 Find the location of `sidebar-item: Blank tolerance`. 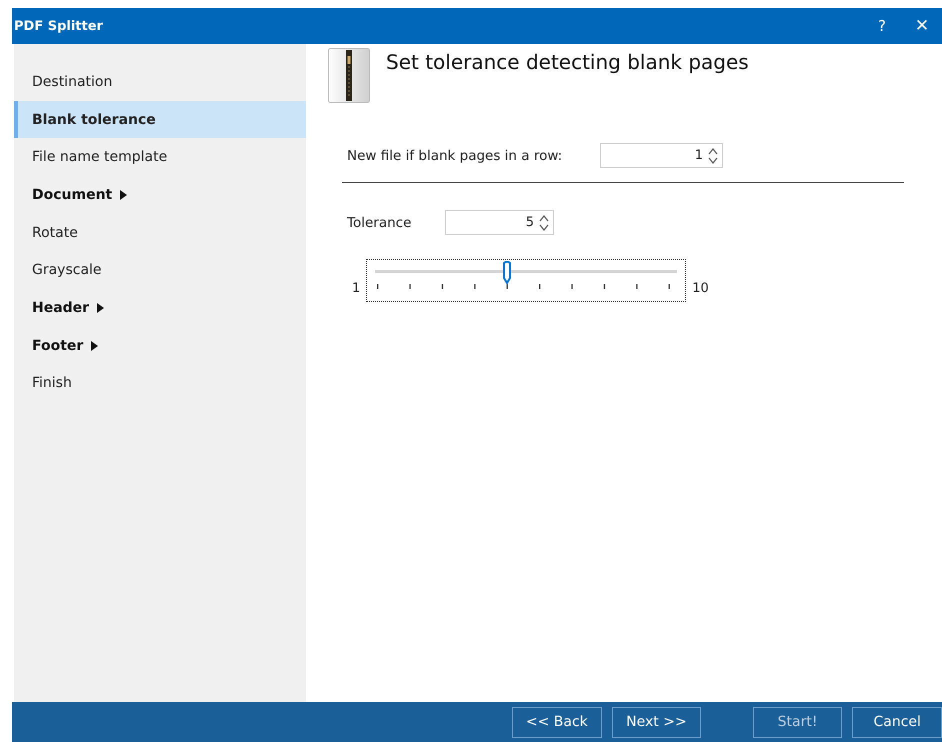

sidebar-item: Blank tolerance is located at coordinates (160, 119).